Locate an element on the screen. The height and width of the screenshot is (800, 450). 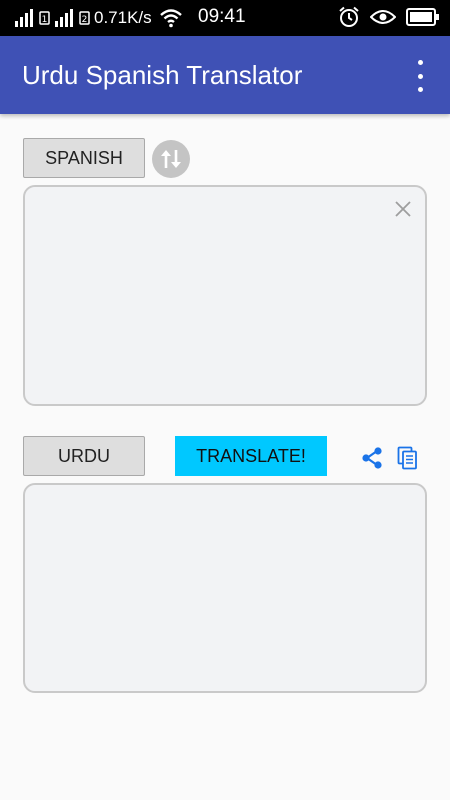
svg-text: 2 is located at coordinates (85, 20).